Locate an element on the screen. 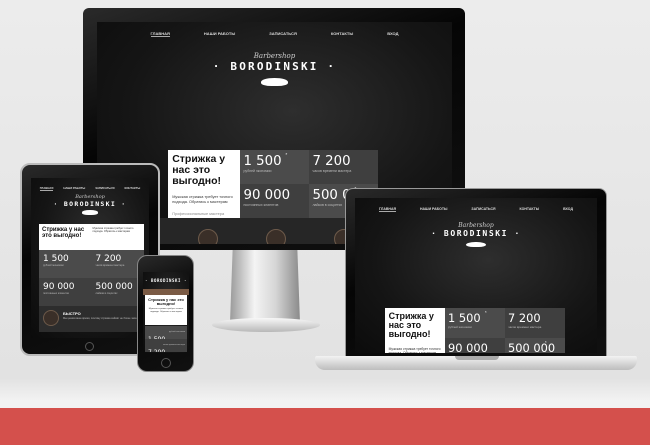 The height and width of the screenshot is (445, 650). stat-tile: 500 000*лайков в соцсетях is located at coordinates (535, 345).